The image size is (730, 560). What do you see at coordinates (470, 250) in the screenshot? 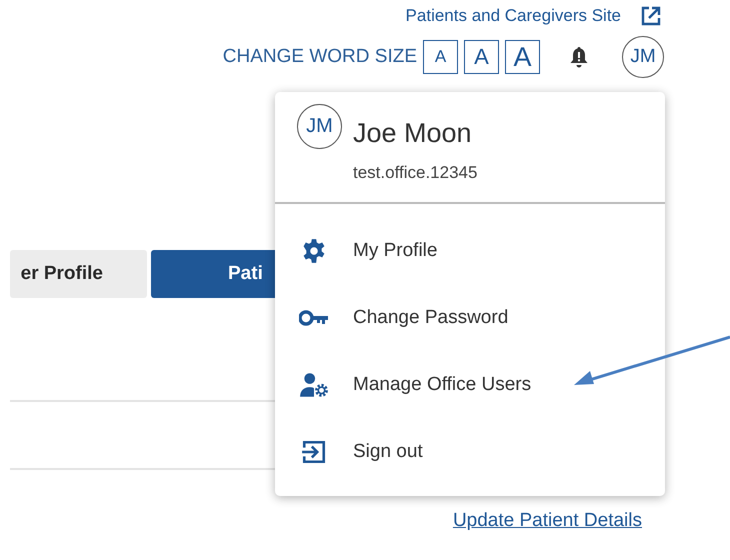
I see `menu-item: My Profile` at bounding box center [470, 250].